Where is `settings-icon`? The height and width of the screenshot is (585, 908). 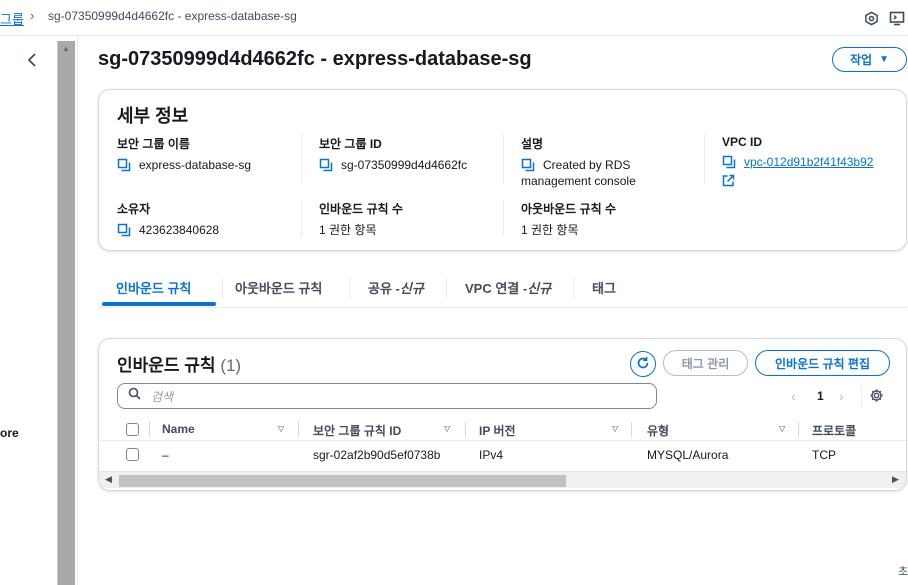
settings-icon is located at coordinates (876, 397).